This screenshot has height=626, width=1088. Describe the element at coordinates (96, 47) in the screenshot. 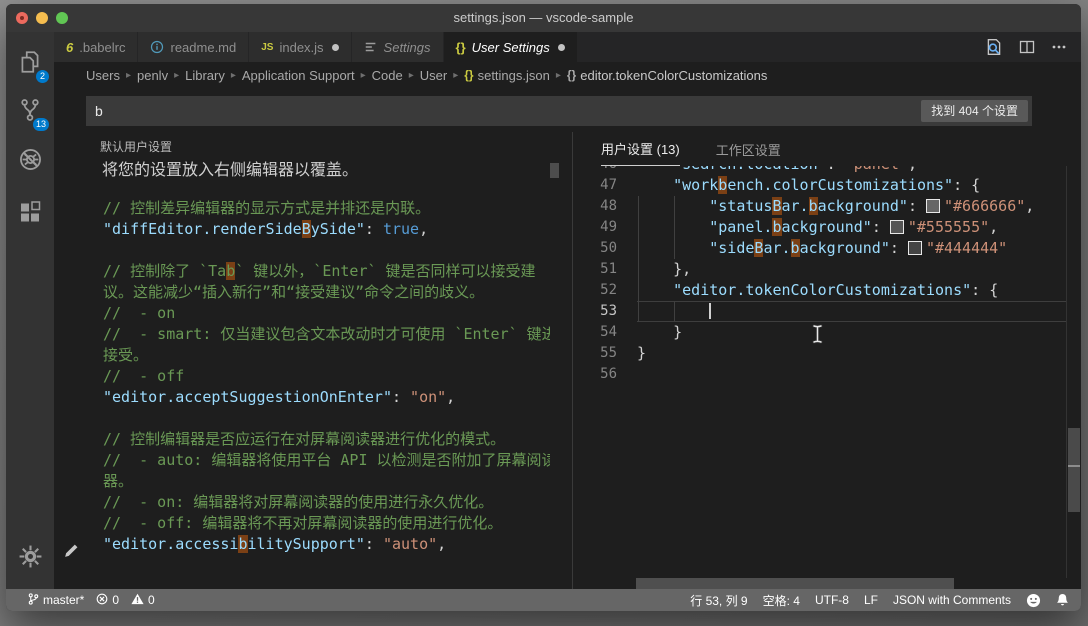

I see `tab-babelrc: 6 .babelrc` at that location.